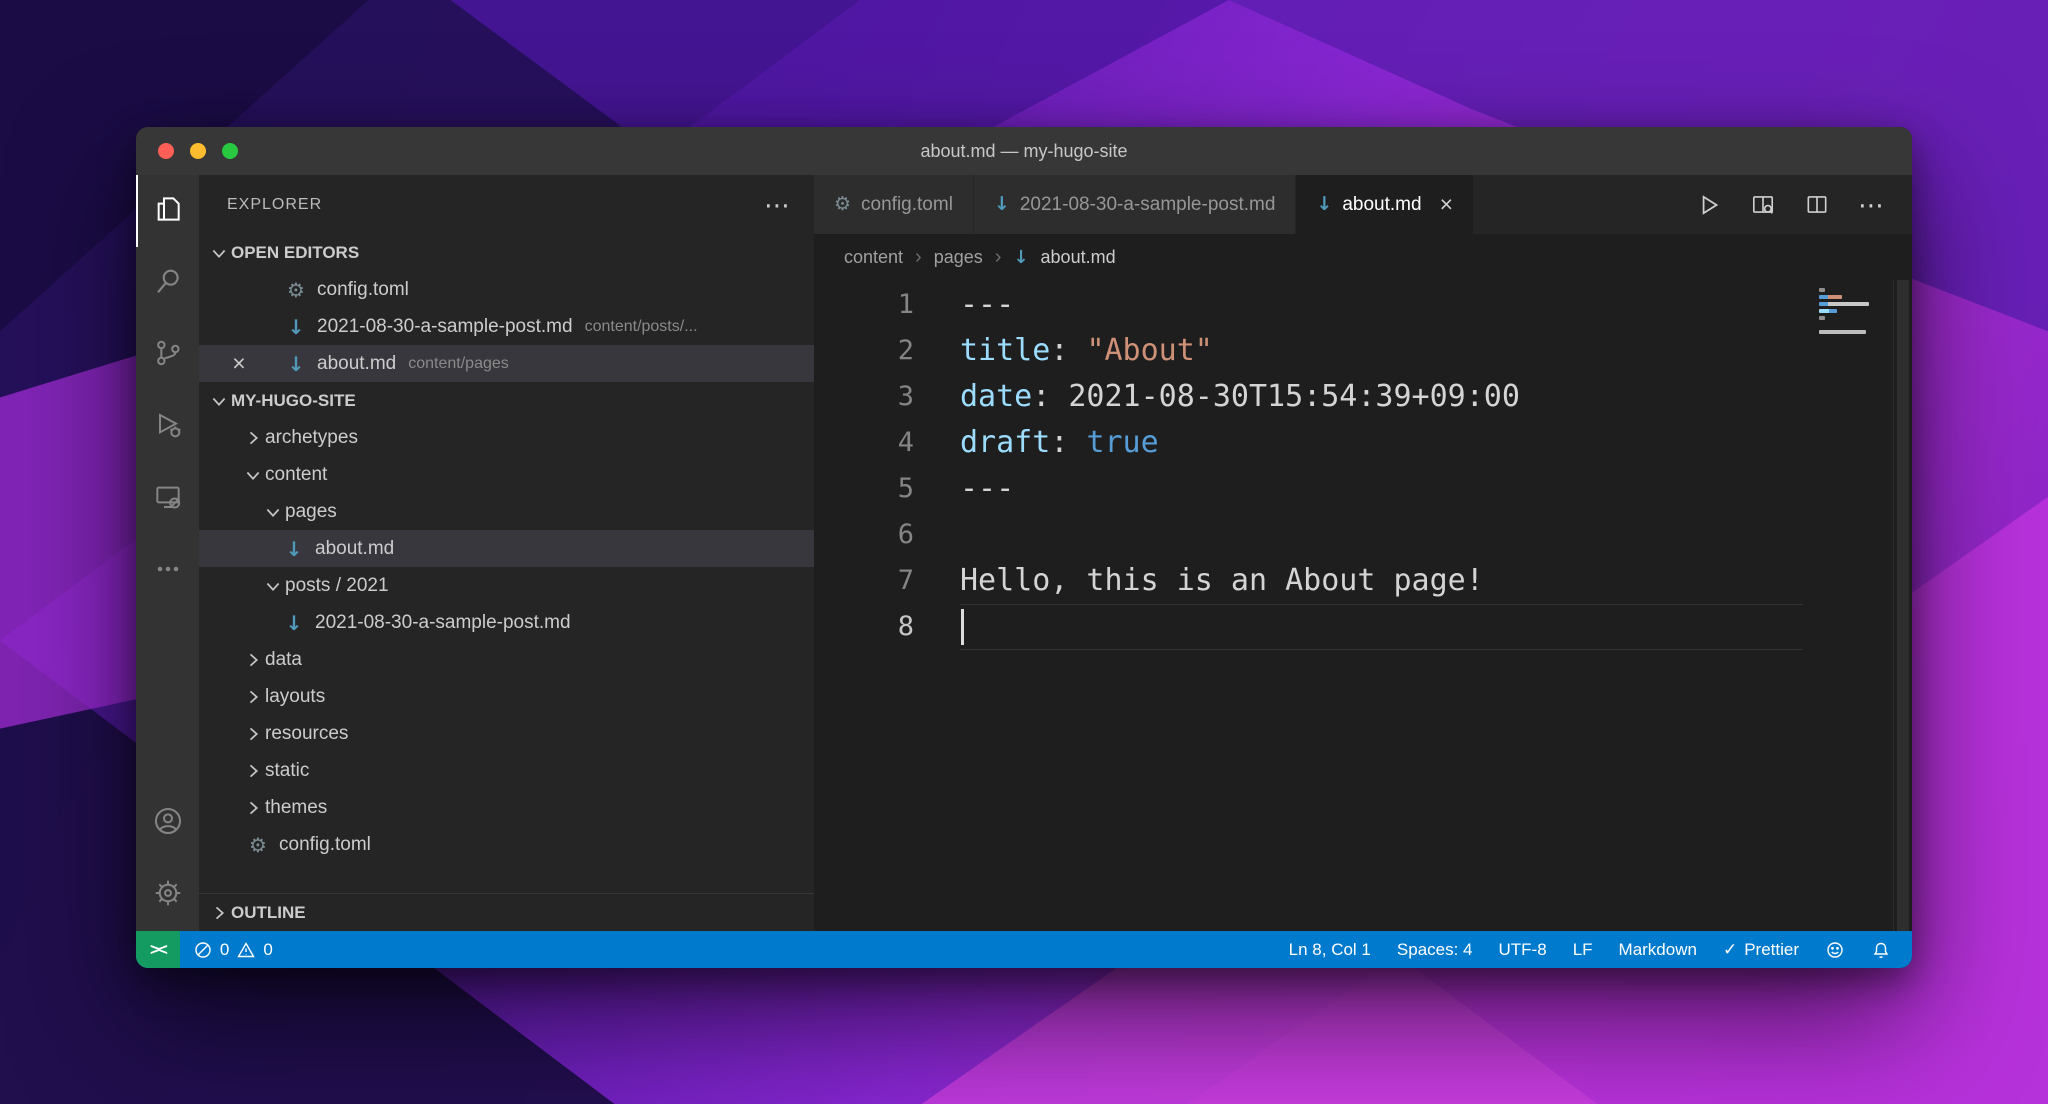  What do you see at coordinates (1311, 581) in the screenshot?
I see `code-line: 7 Hello, this is an About page!` at bounding box center [1311, 581].